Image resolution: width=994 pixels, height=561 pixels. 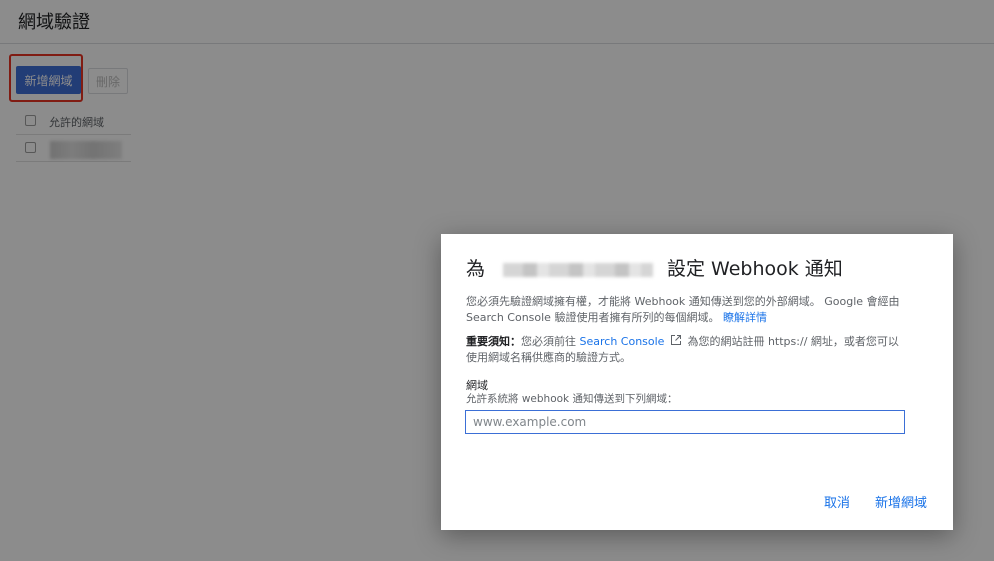 What do you see at coordinates (476, 269) in the screenshot?
I see `dialog-title-prefix: 為` at bounding box center [476, 269].